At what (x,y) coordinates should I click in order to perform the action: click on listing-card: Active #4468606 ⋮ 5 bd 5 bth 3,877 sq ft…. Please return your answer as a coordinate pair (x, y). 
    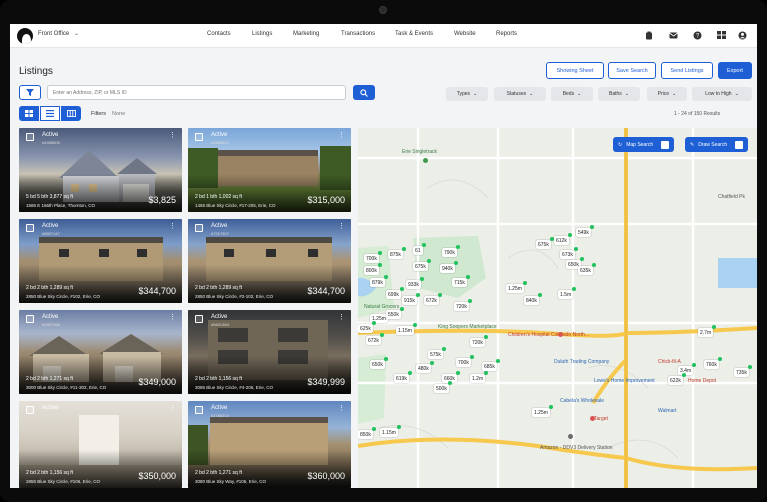
    Looking at the image, I should click on (100, 170).